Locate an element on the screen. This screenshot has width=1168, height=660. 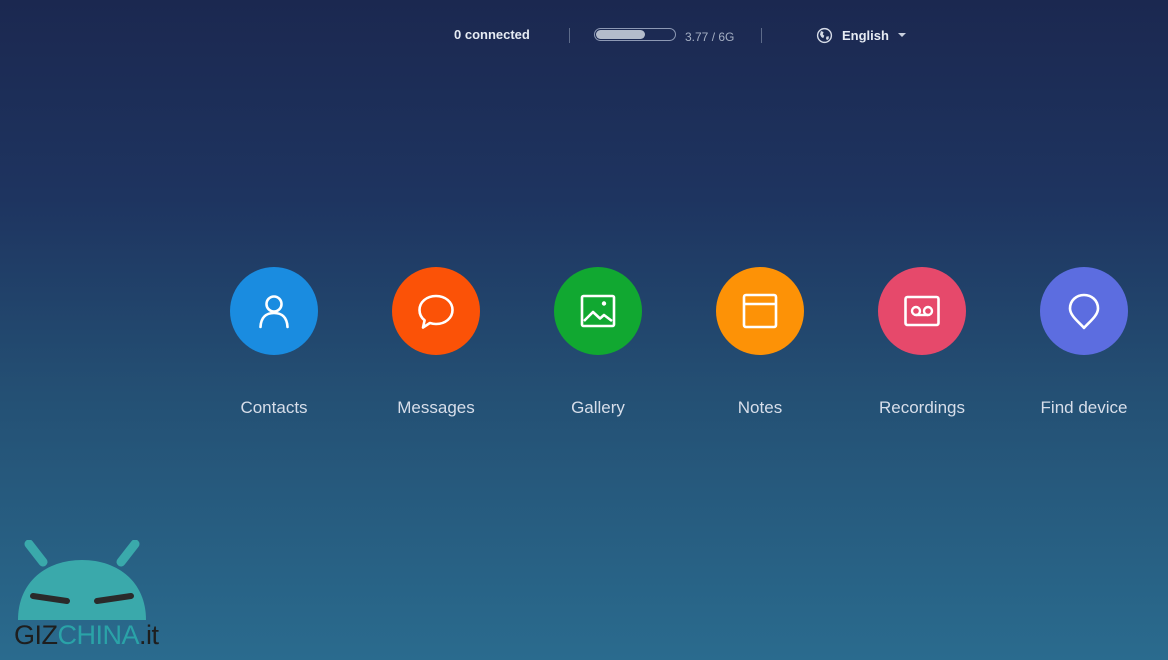
app-notes: Notes is located at coordinates (760, 347).